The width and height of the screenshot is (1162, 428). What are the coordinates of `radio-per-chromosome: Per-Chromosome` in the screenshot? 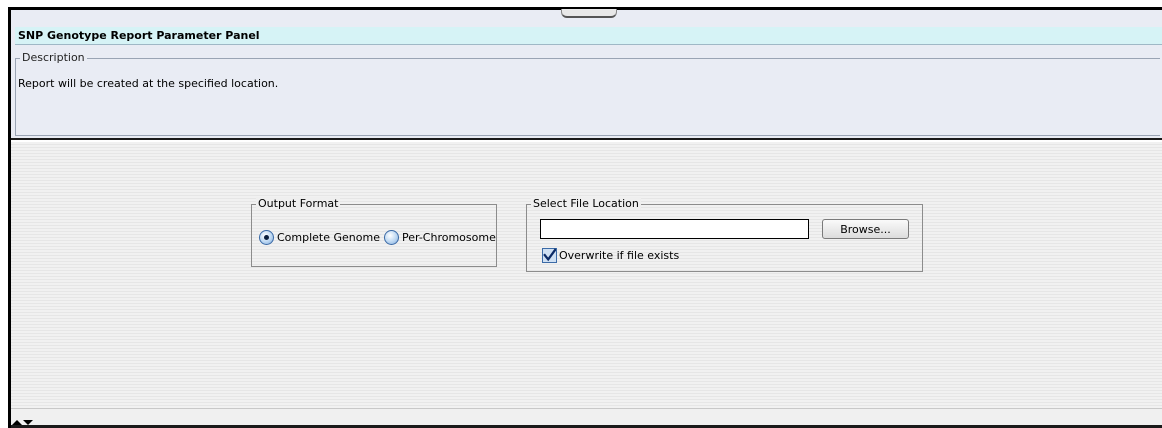 It's located at (440, 237).